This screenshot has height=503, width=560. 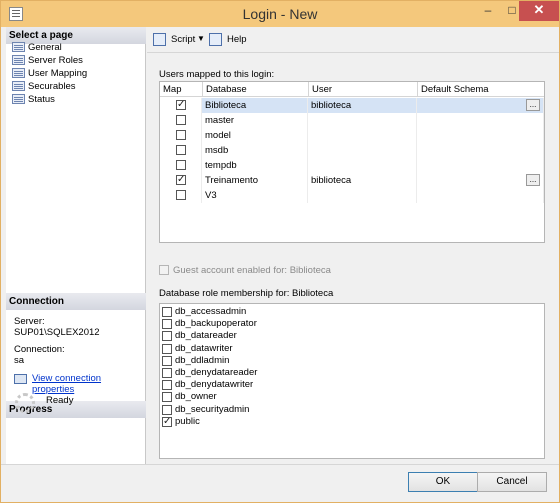 What do you see at coordinates (167, 421) in the screenshot?
I see `role-checkbox: ✓` at bounding box center [167, 421].